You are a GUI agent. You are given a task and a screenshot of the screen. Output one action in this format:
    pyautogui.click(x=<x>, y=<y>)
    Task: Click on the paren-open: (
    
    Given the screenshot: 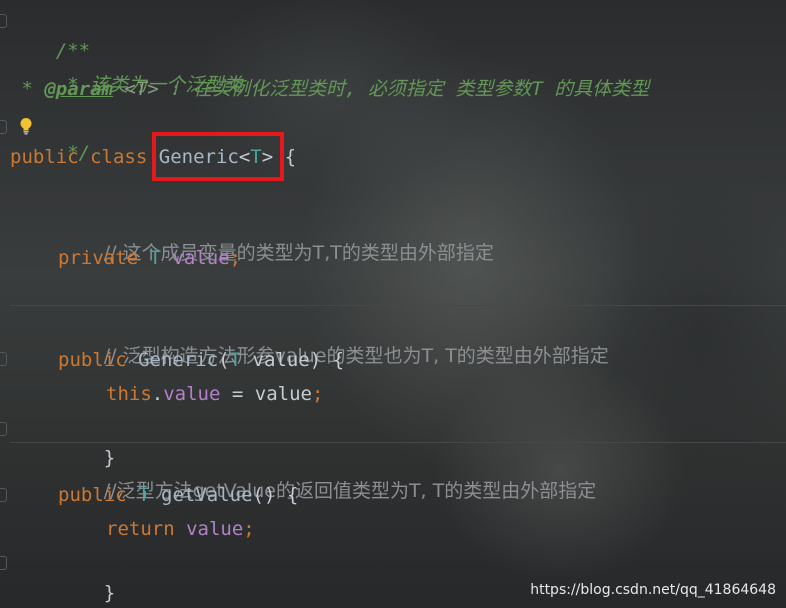 What is the action you would take?
    pyautogui.click(x=224, y=360)
    